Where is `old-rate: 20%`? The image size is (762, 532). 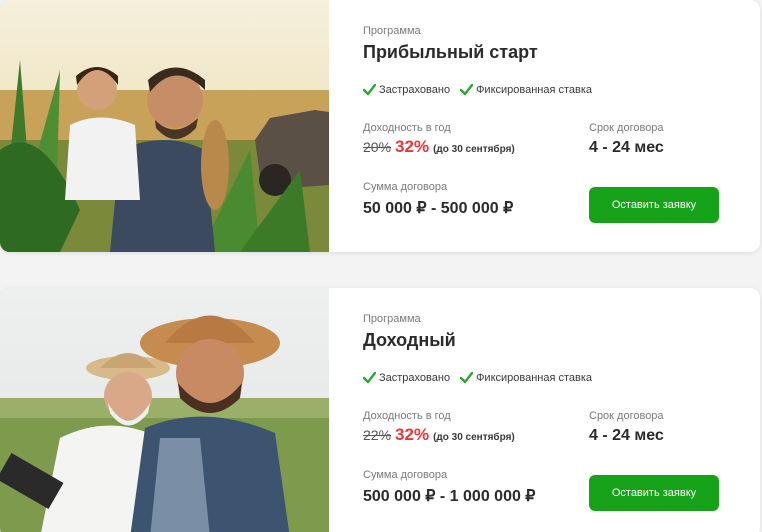
old-rate: 20% is located at coordinates (377, 147).